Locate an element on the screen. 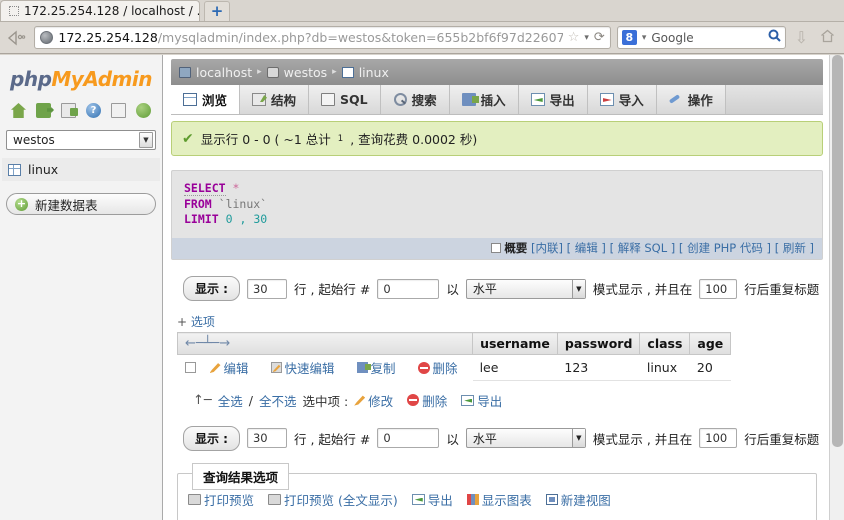 This screenshot has width=844, height=520. delete-icon is located at coordinates (413, 400).